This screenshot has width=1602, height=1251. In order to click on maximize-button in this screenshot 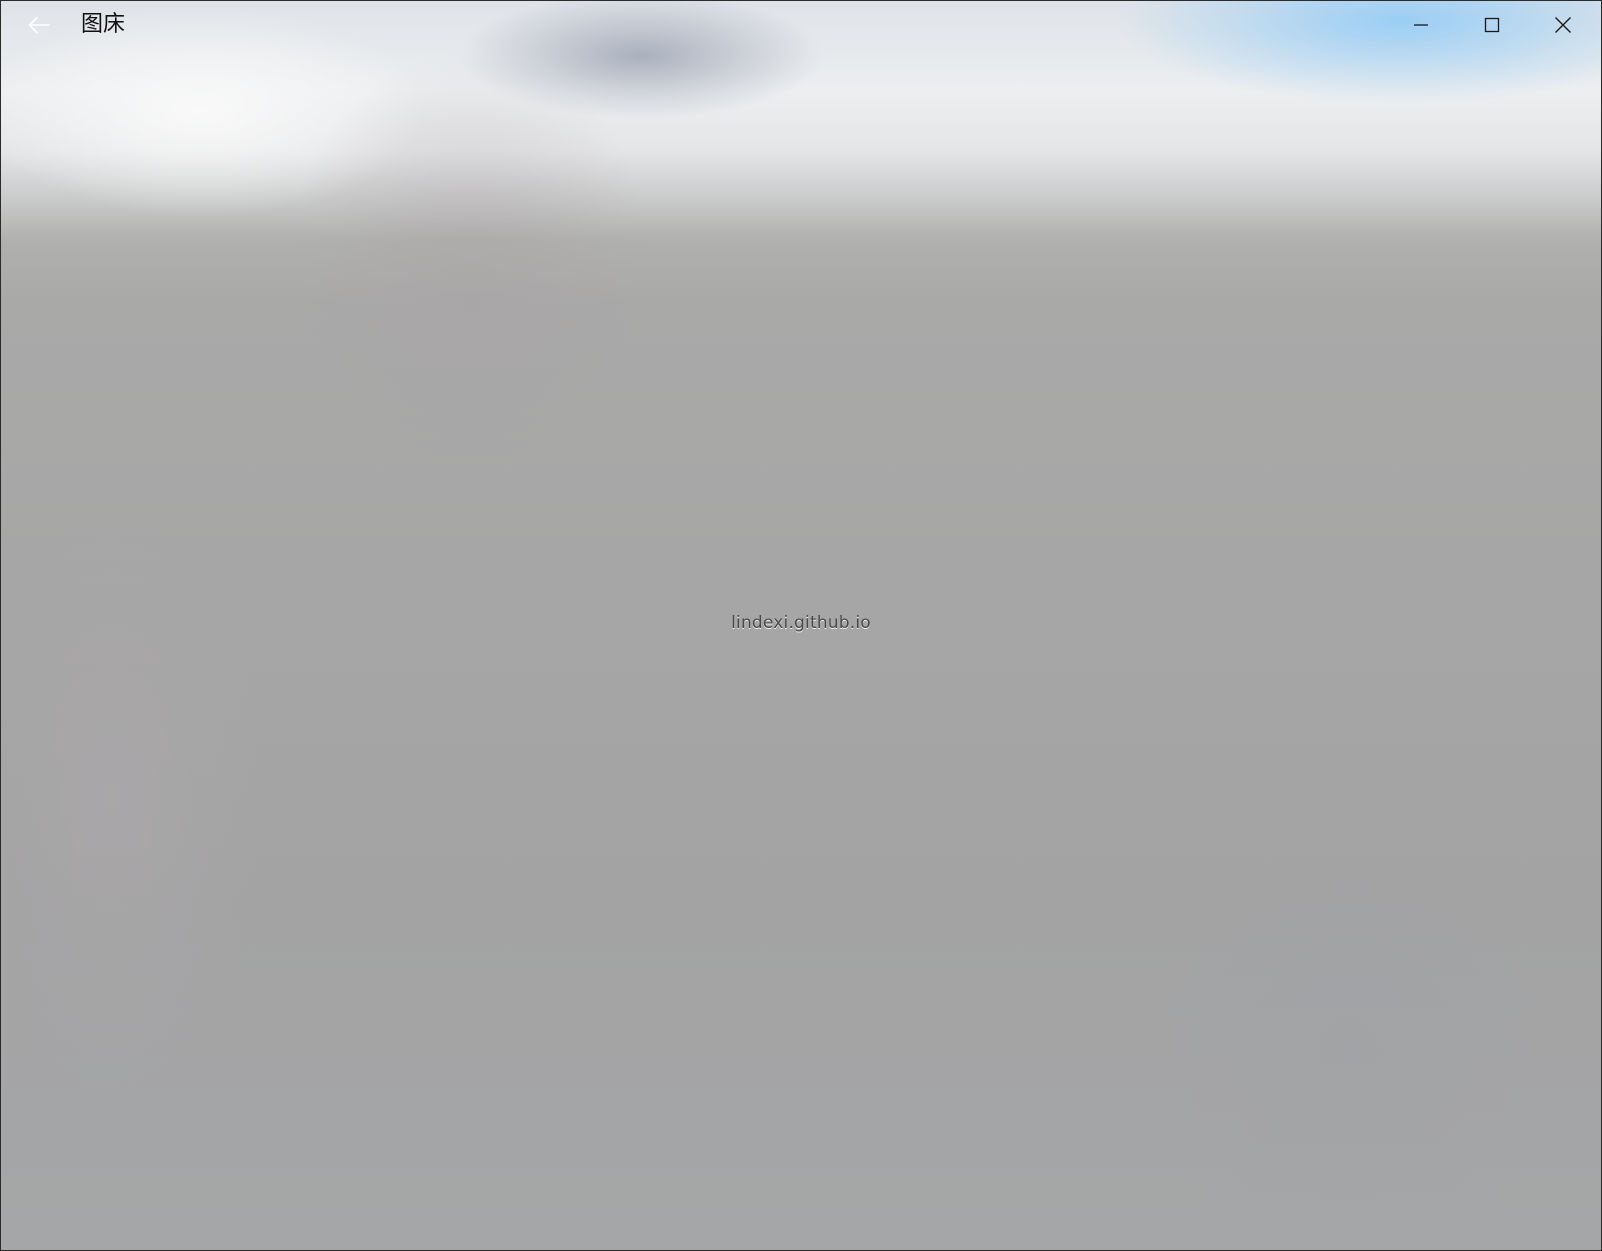, I will do `click(1492, 25)`.